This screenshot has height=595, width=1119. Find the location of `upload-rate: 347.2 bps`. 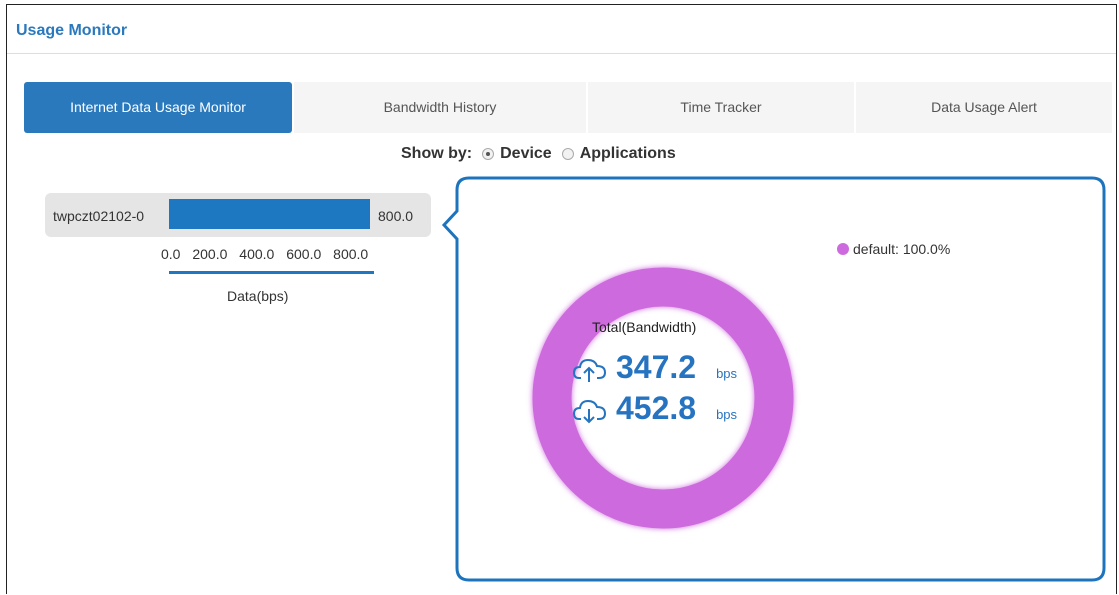

upload-rate: 347.2 bps is located at coordinates (654, 367).